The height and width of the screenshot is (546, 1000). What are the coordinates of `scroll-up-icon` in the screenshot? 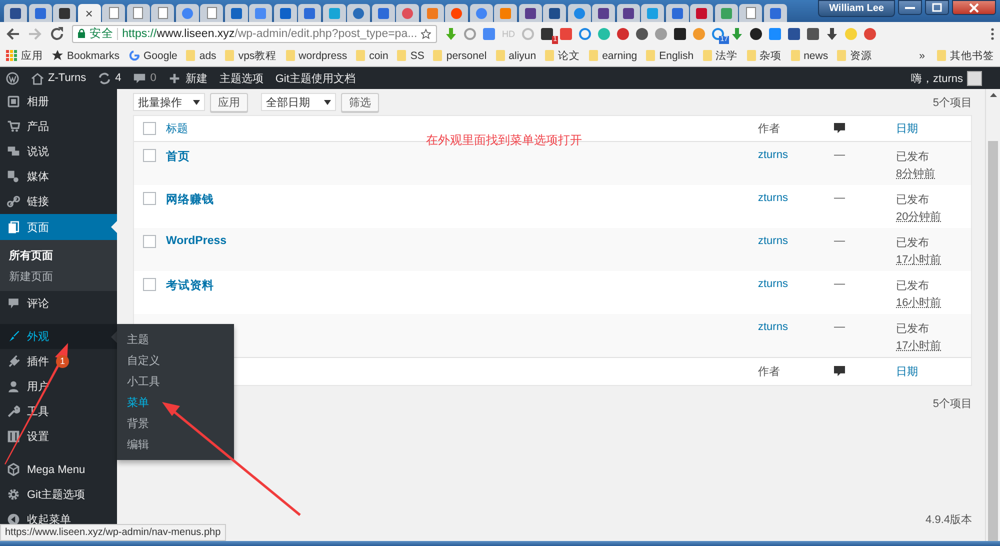 It's located at (993, 95).